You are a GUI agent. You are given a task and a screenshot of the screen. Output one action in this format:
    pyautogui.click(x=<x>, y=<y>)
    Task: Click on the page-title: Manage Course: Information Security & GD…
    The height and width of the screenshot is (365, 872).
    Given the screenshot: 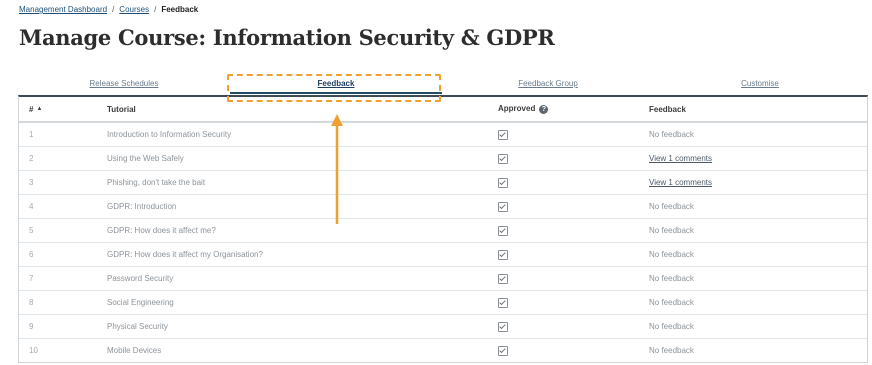 What is the action you would take?
    pyautogui.click(x=287, y=37)
    